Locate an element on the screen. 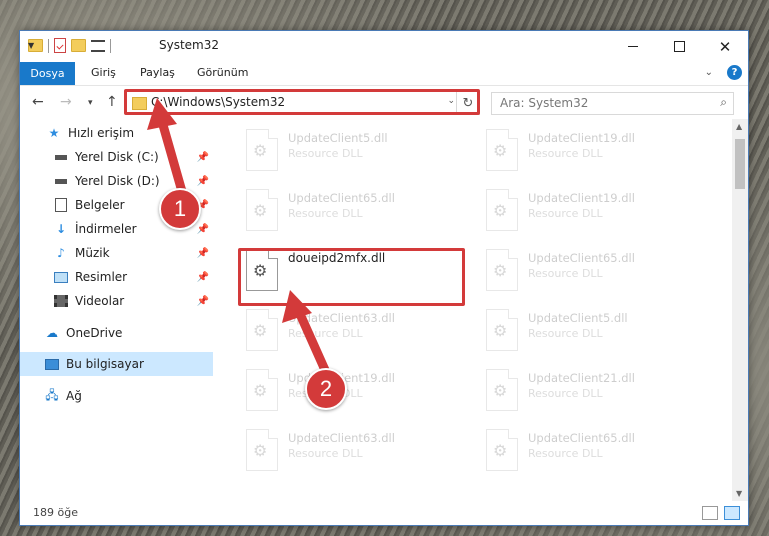  annotation-arrows is located at coordinates (238, 236).